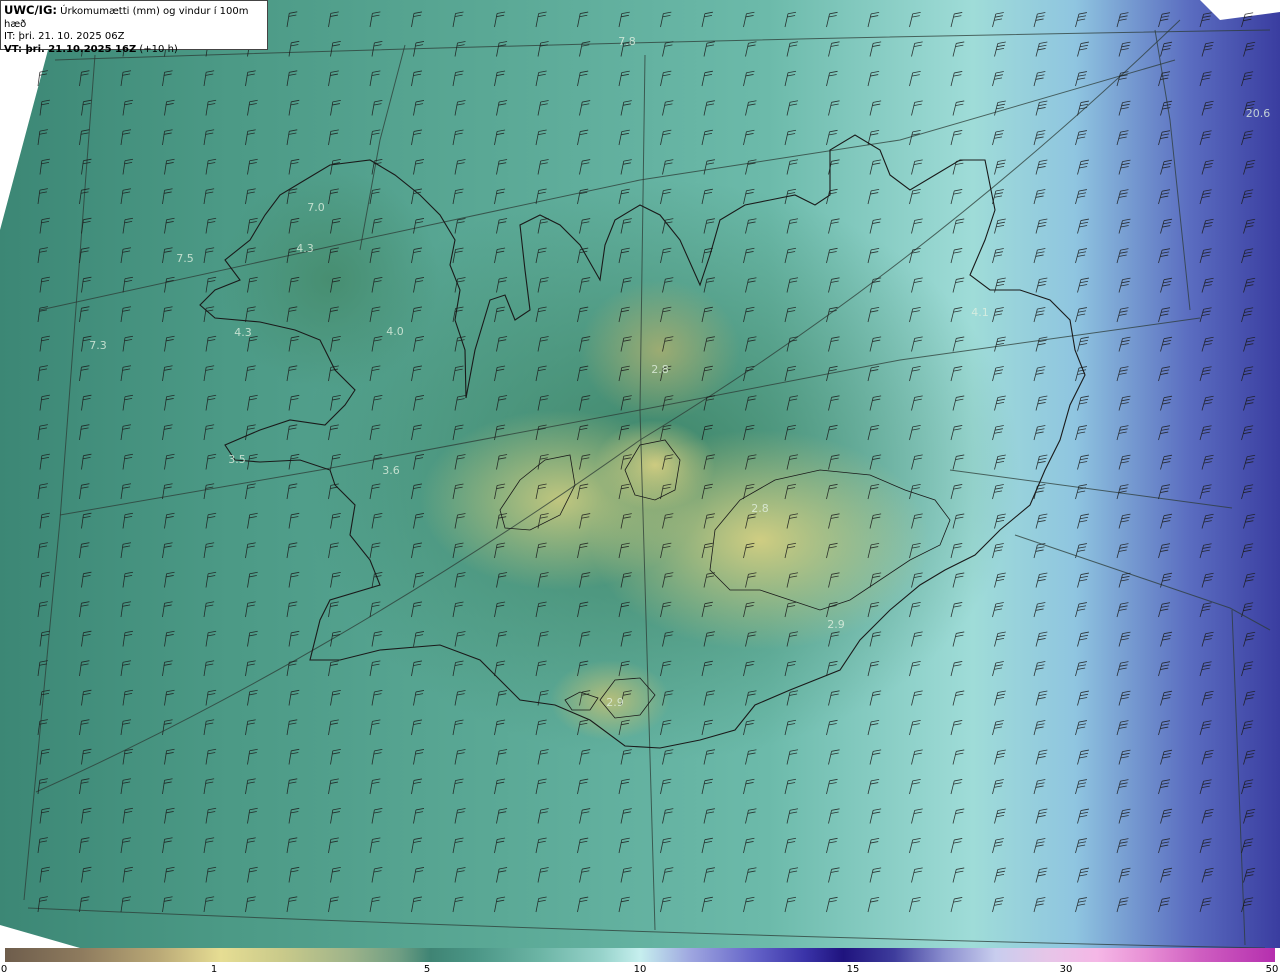 Image resolution: width=1280 pixels, height=978 pixels. What do you see at coordinates (1066, 969) in the screenshot?
I see `color-scale-tick: 30` at bounding box center [1066, 969].